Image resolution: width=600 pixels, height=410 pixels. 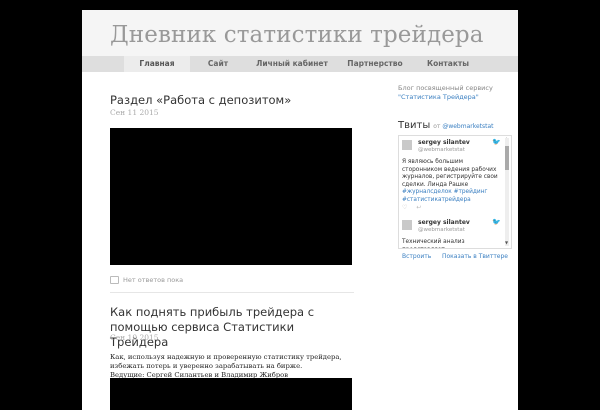 What do you see at coordinates (232, 292) in the screenshot?
I see `post-divider` at bounding box center [232, 292].